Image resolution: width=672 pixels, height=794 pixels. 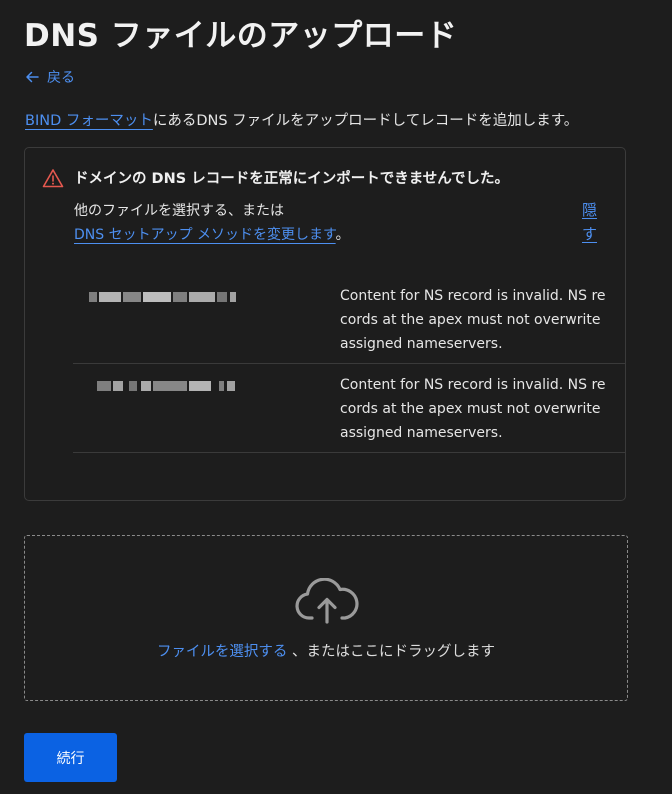 I want to click on back-label: 戻る, so click(x=61, y=78).